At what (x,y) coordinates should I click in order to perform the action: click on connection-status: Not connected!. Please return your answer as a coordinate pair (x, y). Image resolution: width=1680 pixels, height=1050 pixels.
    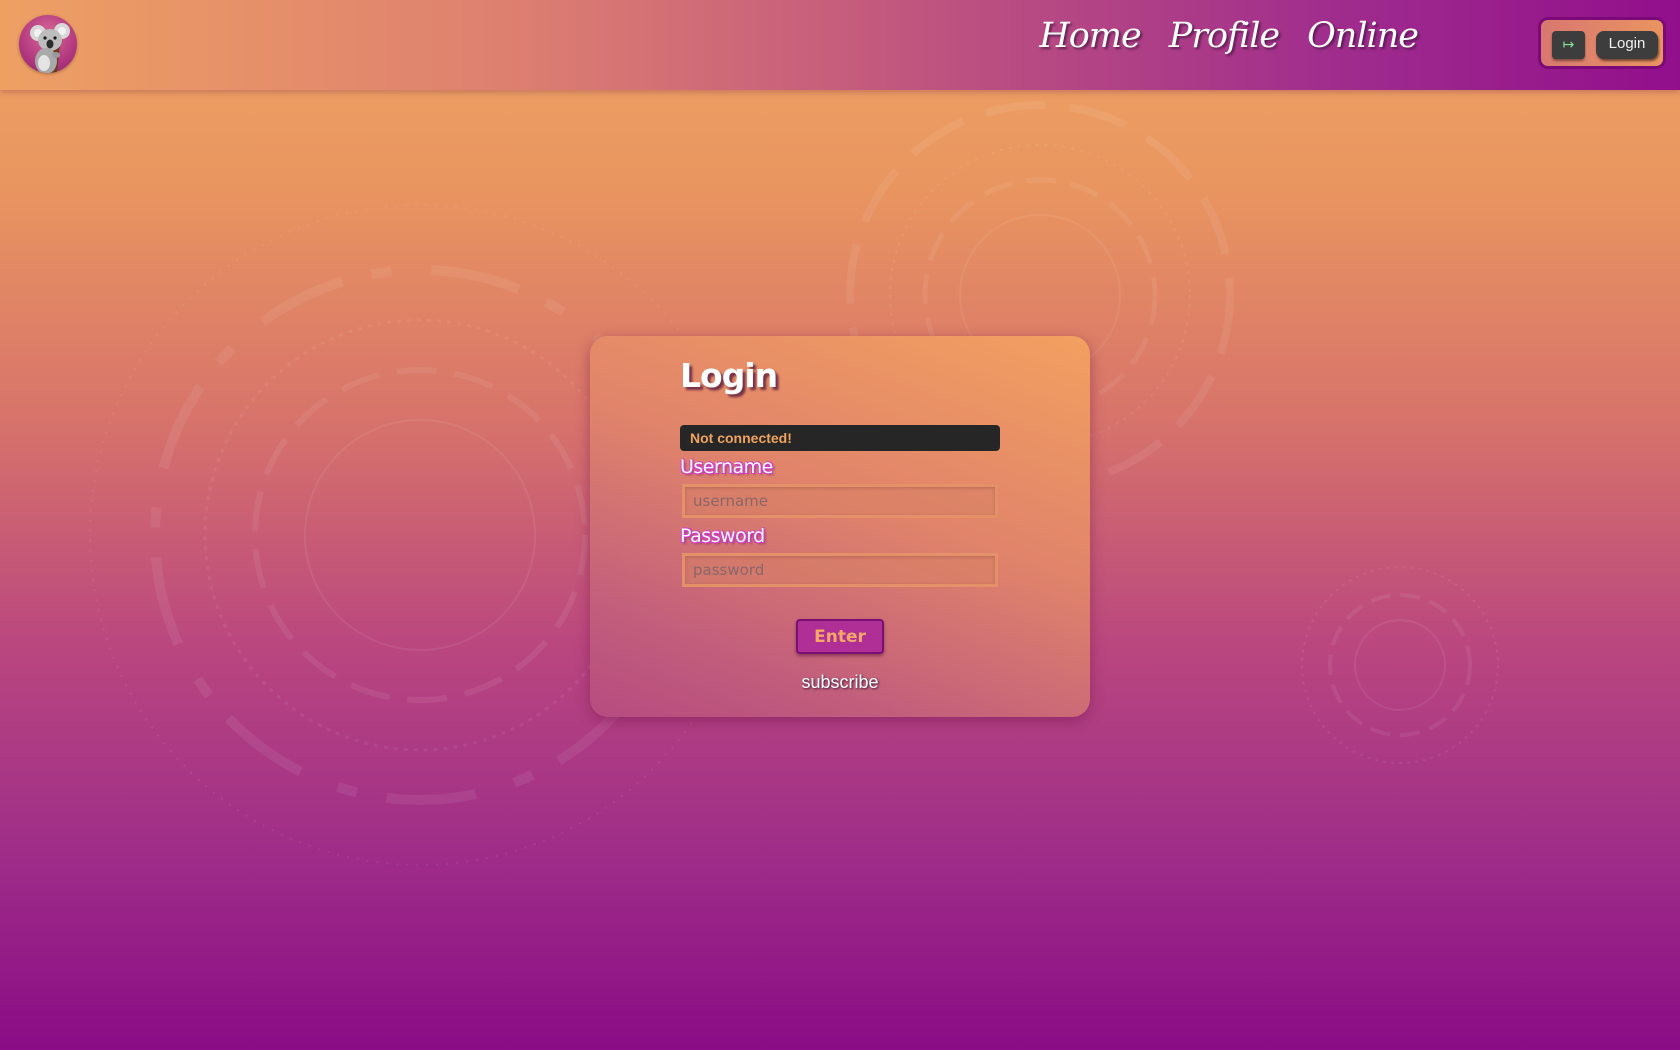
    Looking at the image, I should click on (840, 438).